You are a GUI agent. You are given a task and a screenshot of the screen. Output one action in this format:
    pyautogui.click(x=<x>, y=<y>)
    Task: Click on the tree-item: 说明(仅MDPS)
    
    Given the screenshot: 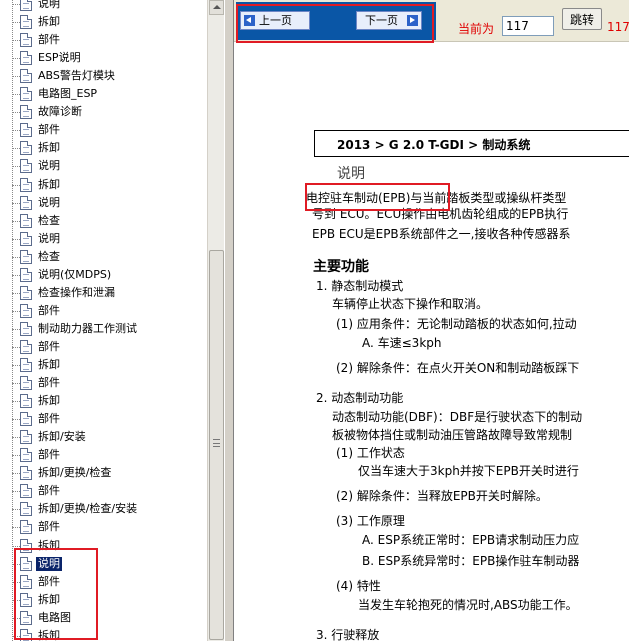 What is the action you would take?
    pyautogui.click(x=103, y=275)
    